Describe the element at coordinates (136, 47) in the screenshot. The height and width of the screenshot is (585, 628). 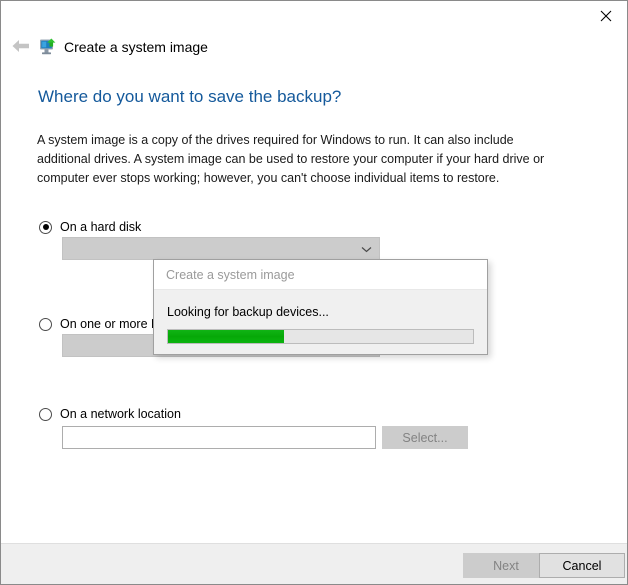
I see `wizard-title: Create a system image` at that location.